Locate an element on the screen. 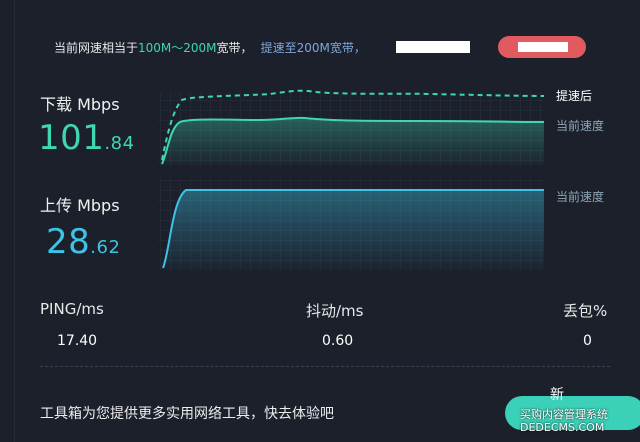 This screenshot has height=442, width=640. legend-after-upgrade: 提速后 is located at coordinates (574, 96).